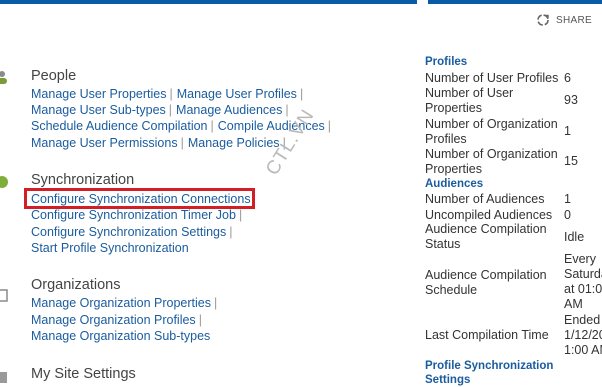  I want to click on last-compilation-value: Ended 1/12/20 1:00 AM, so click(583, 335).